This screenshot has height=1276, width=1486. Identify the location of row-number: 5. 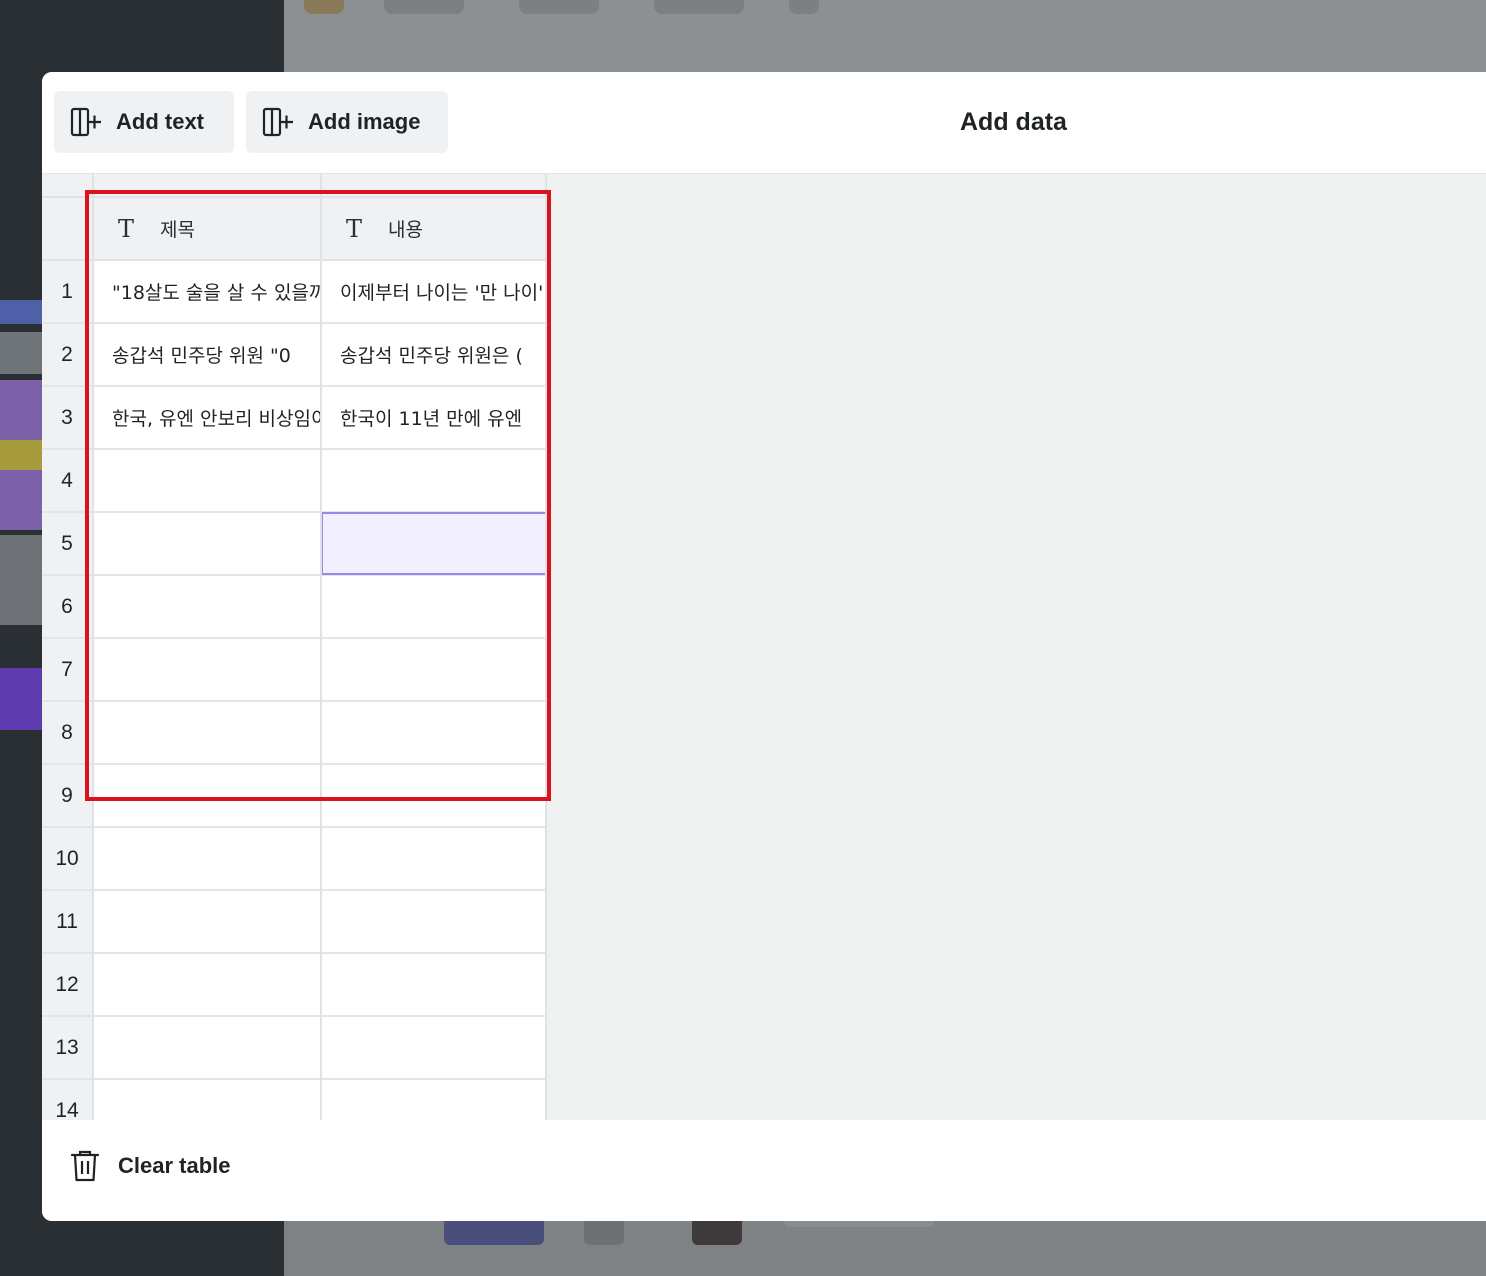
(67, 543).